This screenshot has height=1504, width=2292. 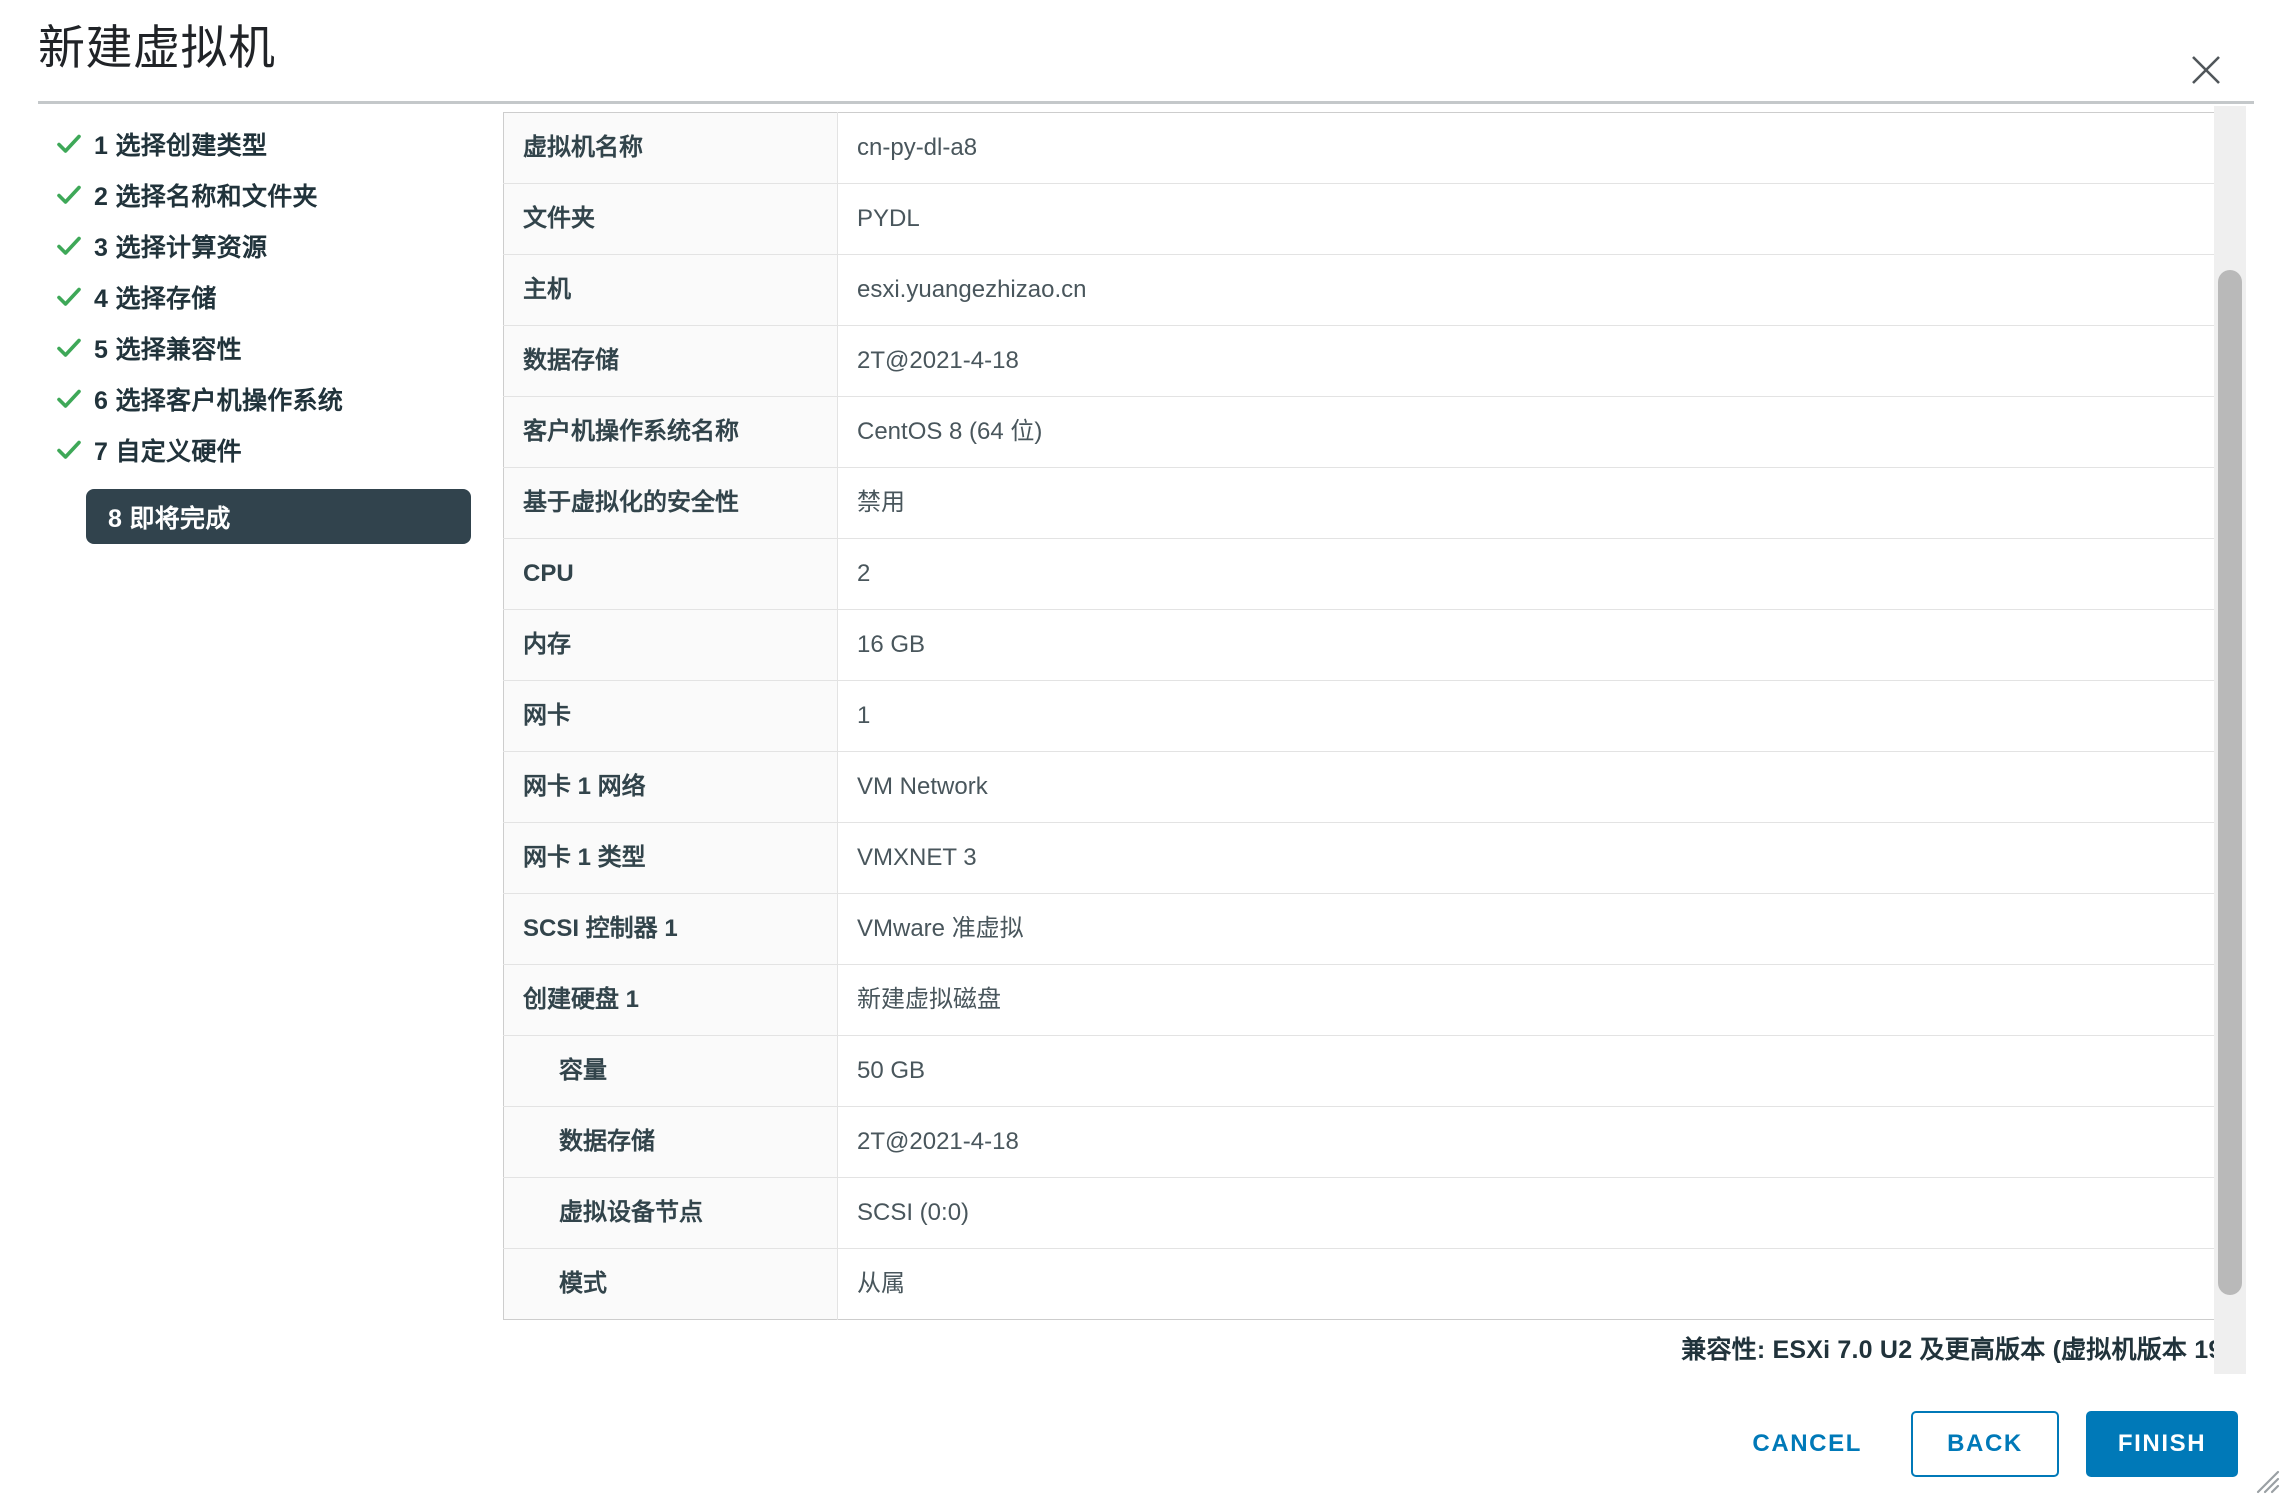 I want to click on resize-grip-icon, so click(x=2265, y=1479).